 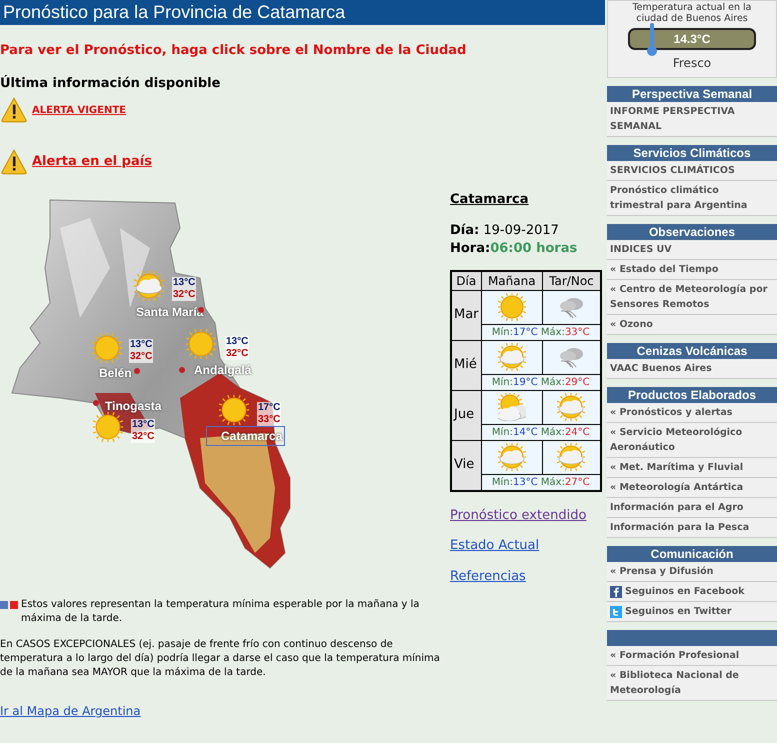 What do you see at coordinates (692, 395) in the screenshot?
I see `section-header: Productos Elaborados` at bounding box center [692, 395].